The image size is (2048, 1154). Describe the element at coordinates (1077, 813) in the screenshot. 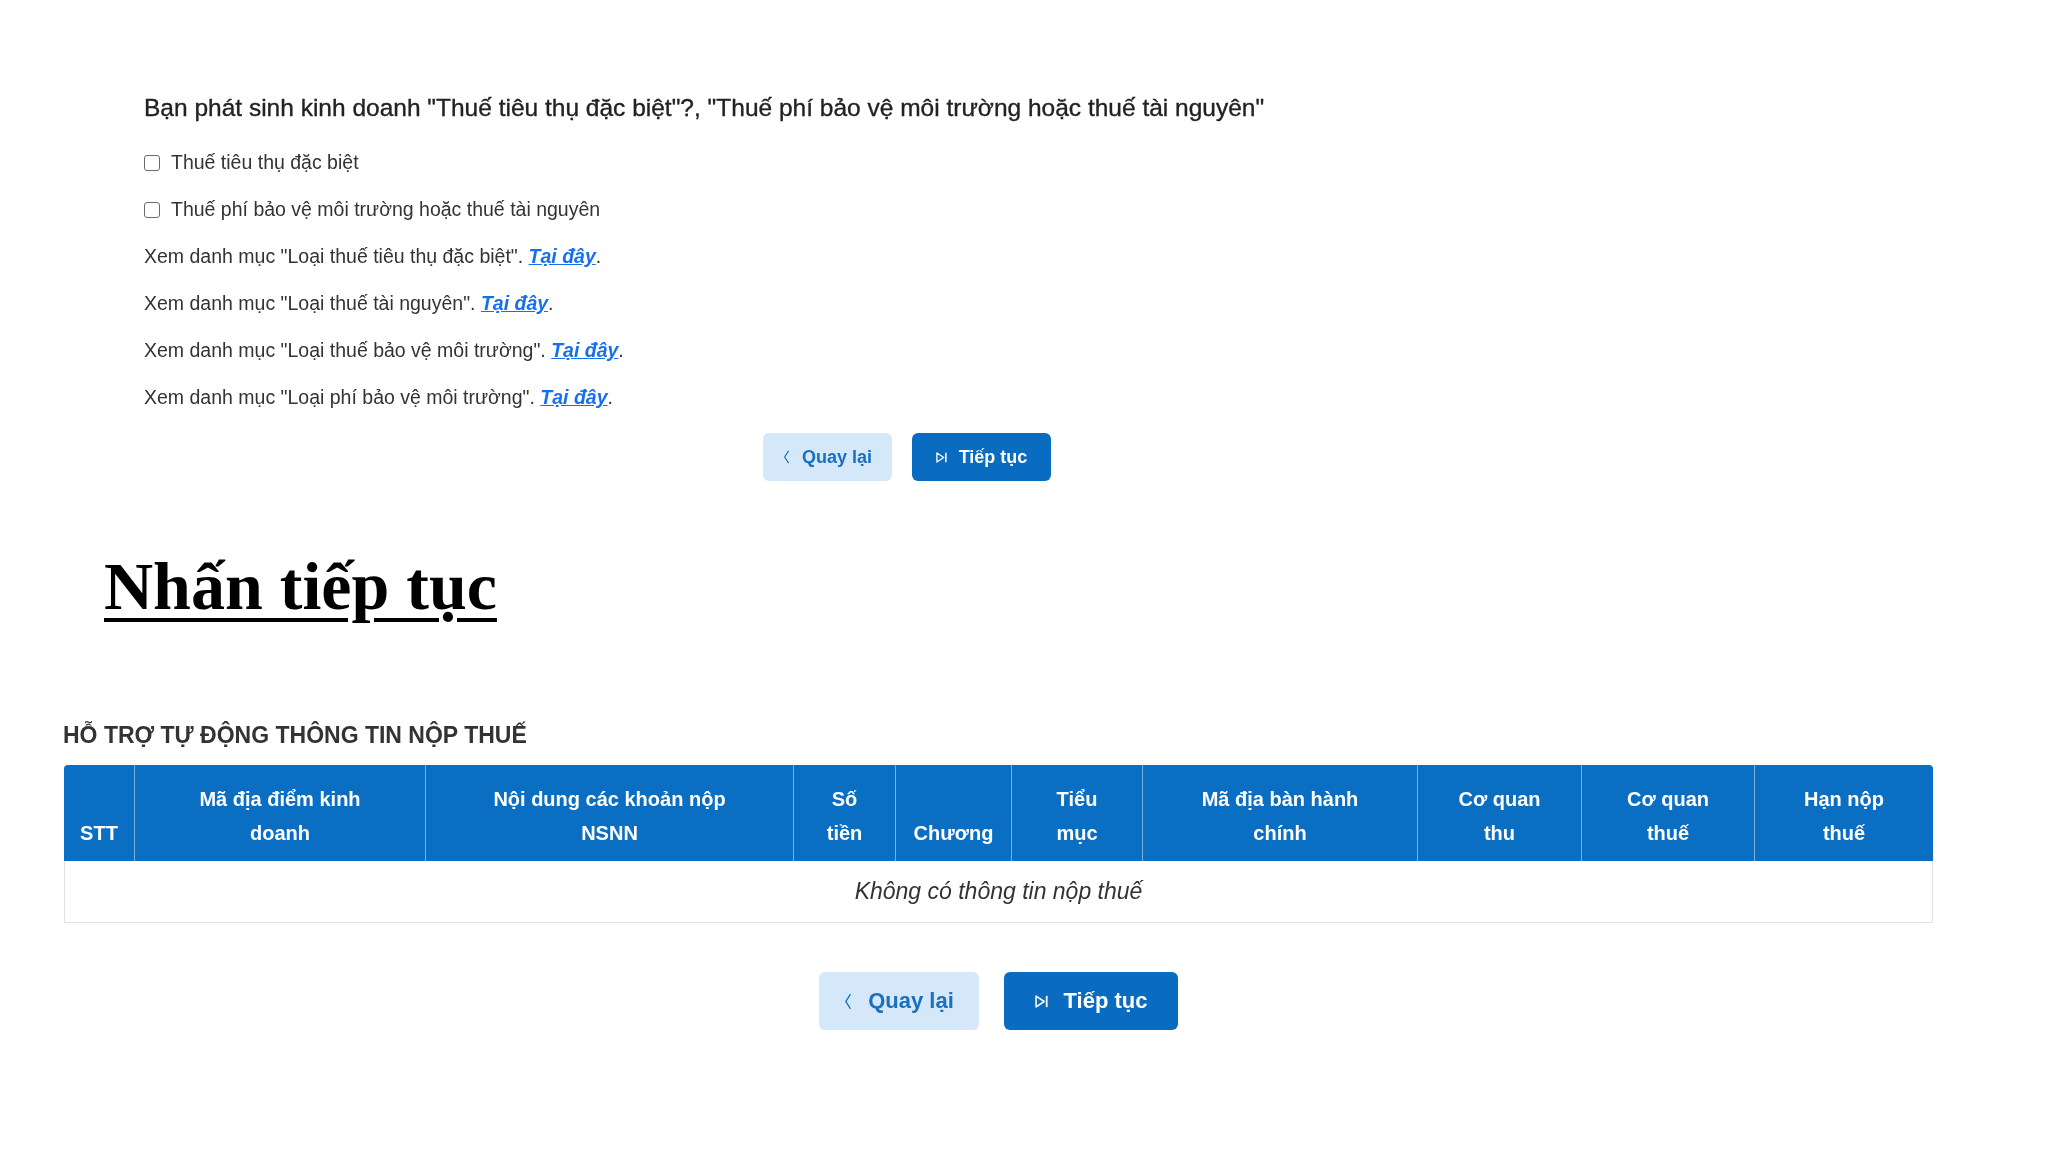

I see `column-header: Tiểu mục` at that location.